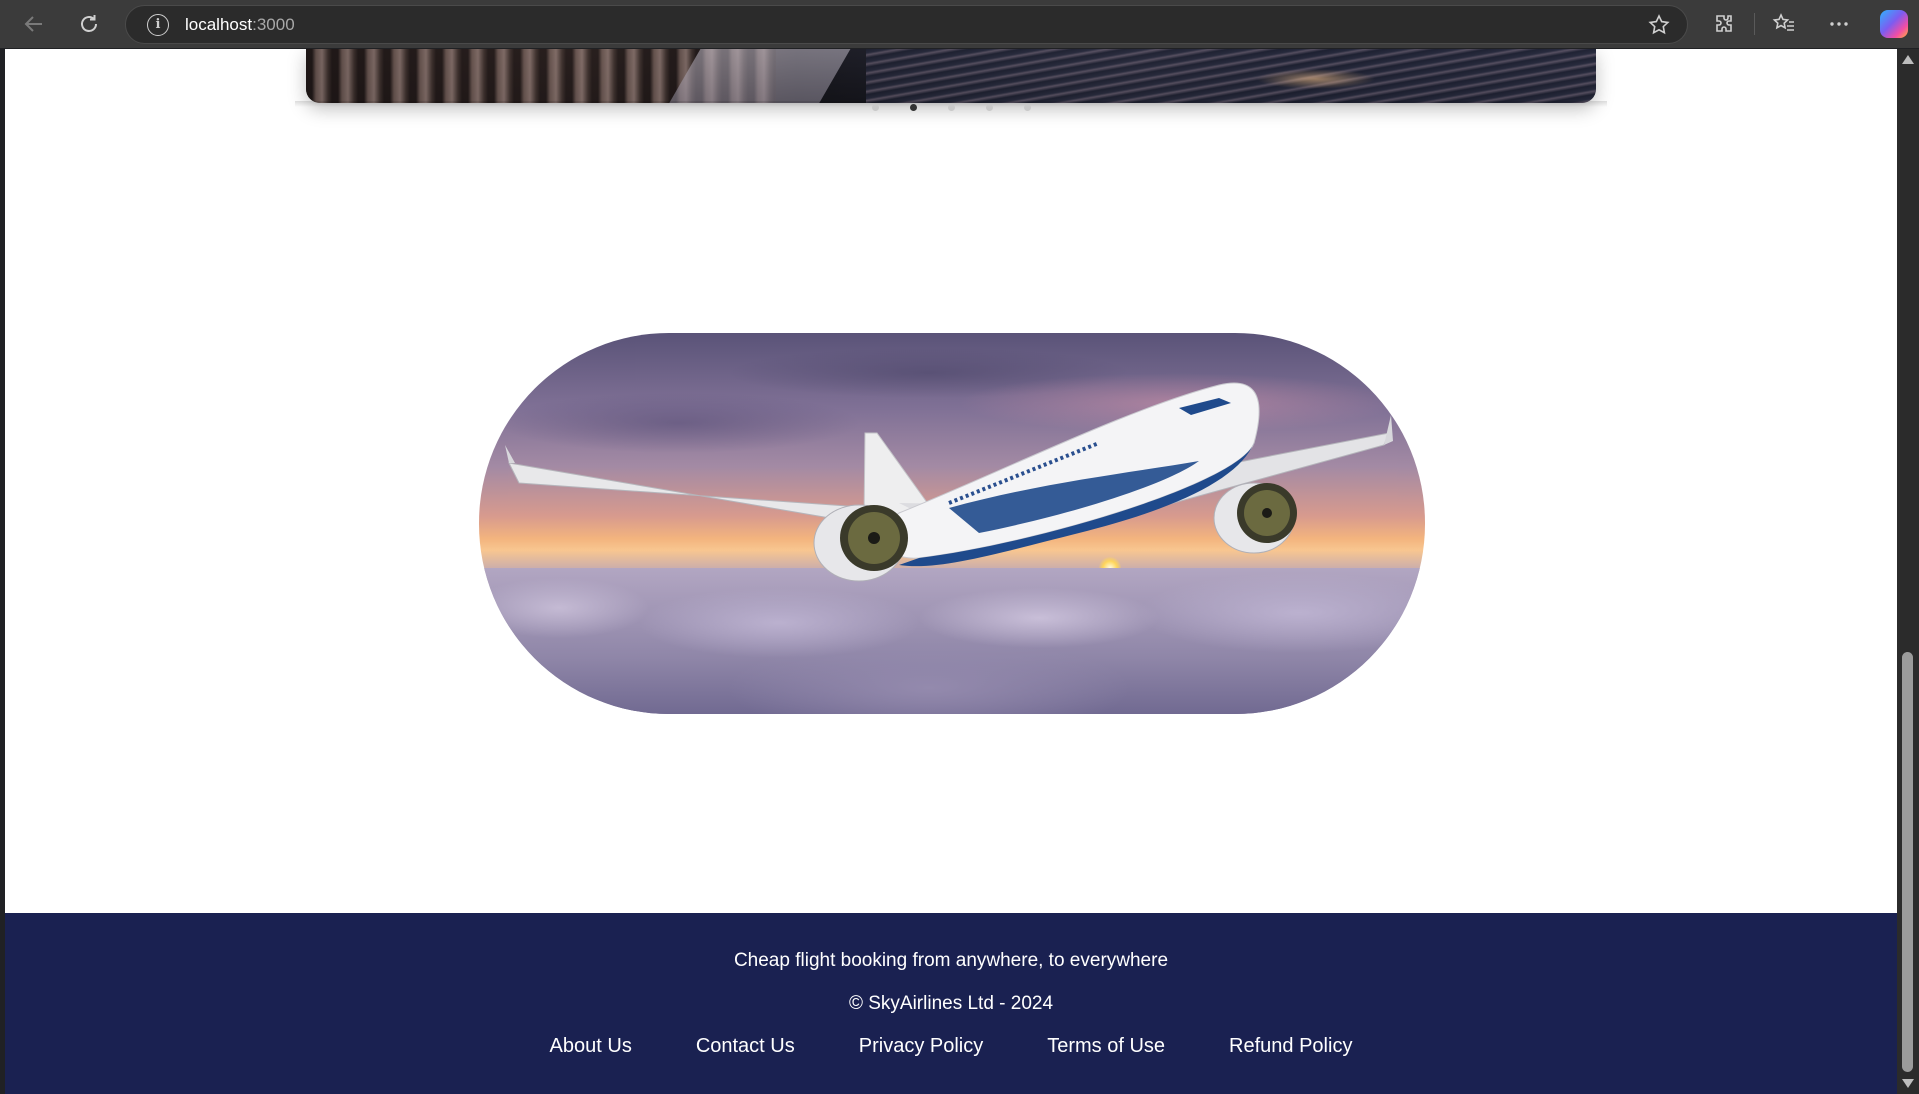 The image size is (1919, 1094). I want to click on toolbar-separator, so click(1754, 24).